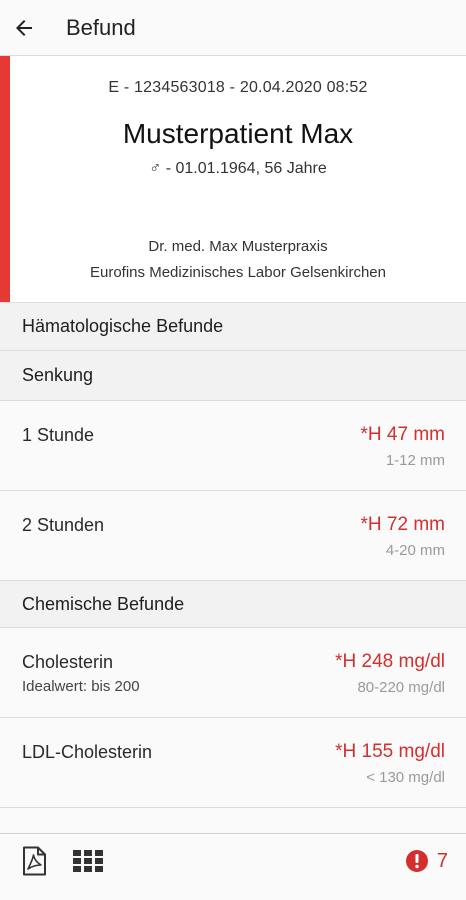 The height and width of the screenshot is (900, 466). What do you see at coordinates (402, 524) in the screenshot?
I see `result-value: *H 72 mm` at bounding box center [402, 524].